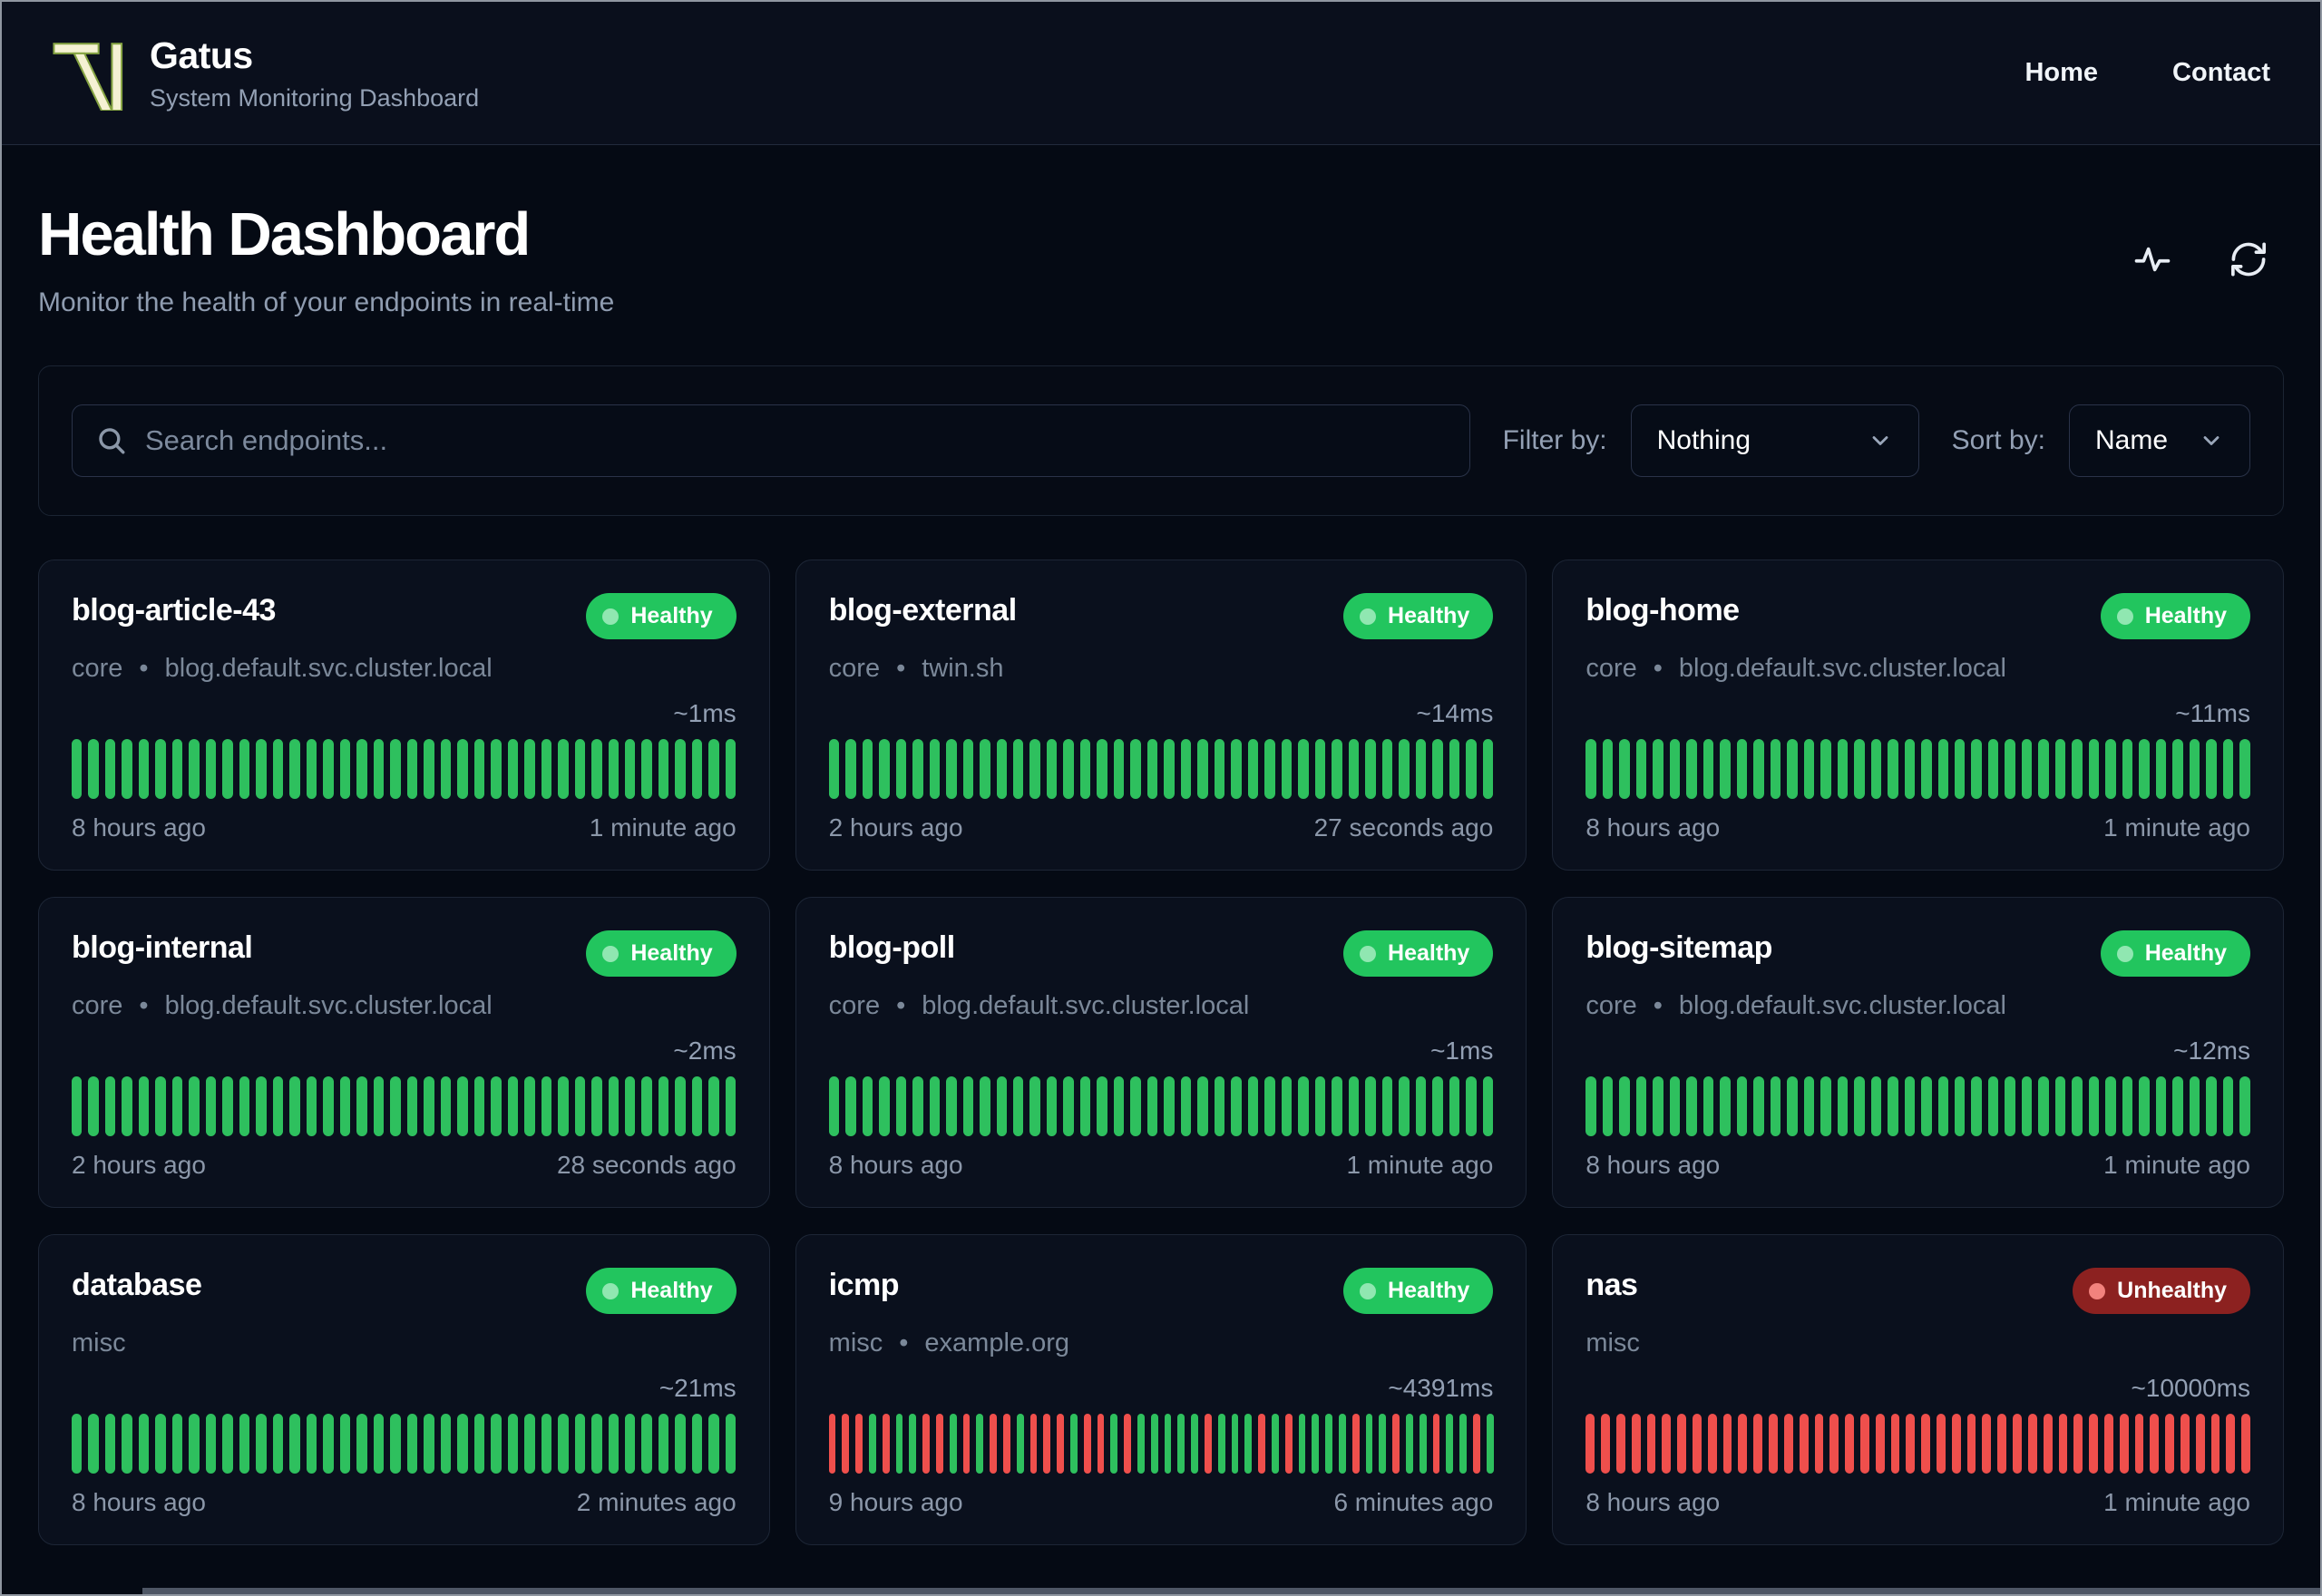 This screenshot has width=2322, height=1596. Describe the element at coordinates (1369, 953) in the screenshot. I see `status-dot-icon` at that location.